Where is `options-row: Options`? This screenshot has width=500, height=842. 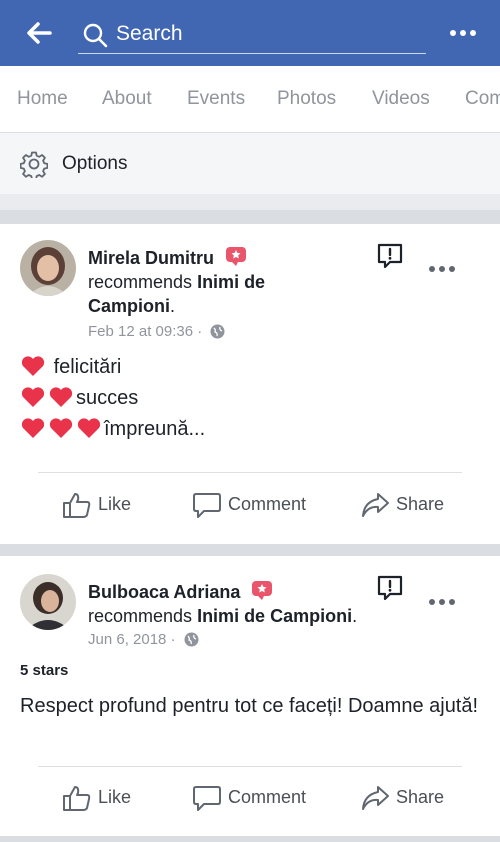 options-row: Options is located at coordinates (250, 163).